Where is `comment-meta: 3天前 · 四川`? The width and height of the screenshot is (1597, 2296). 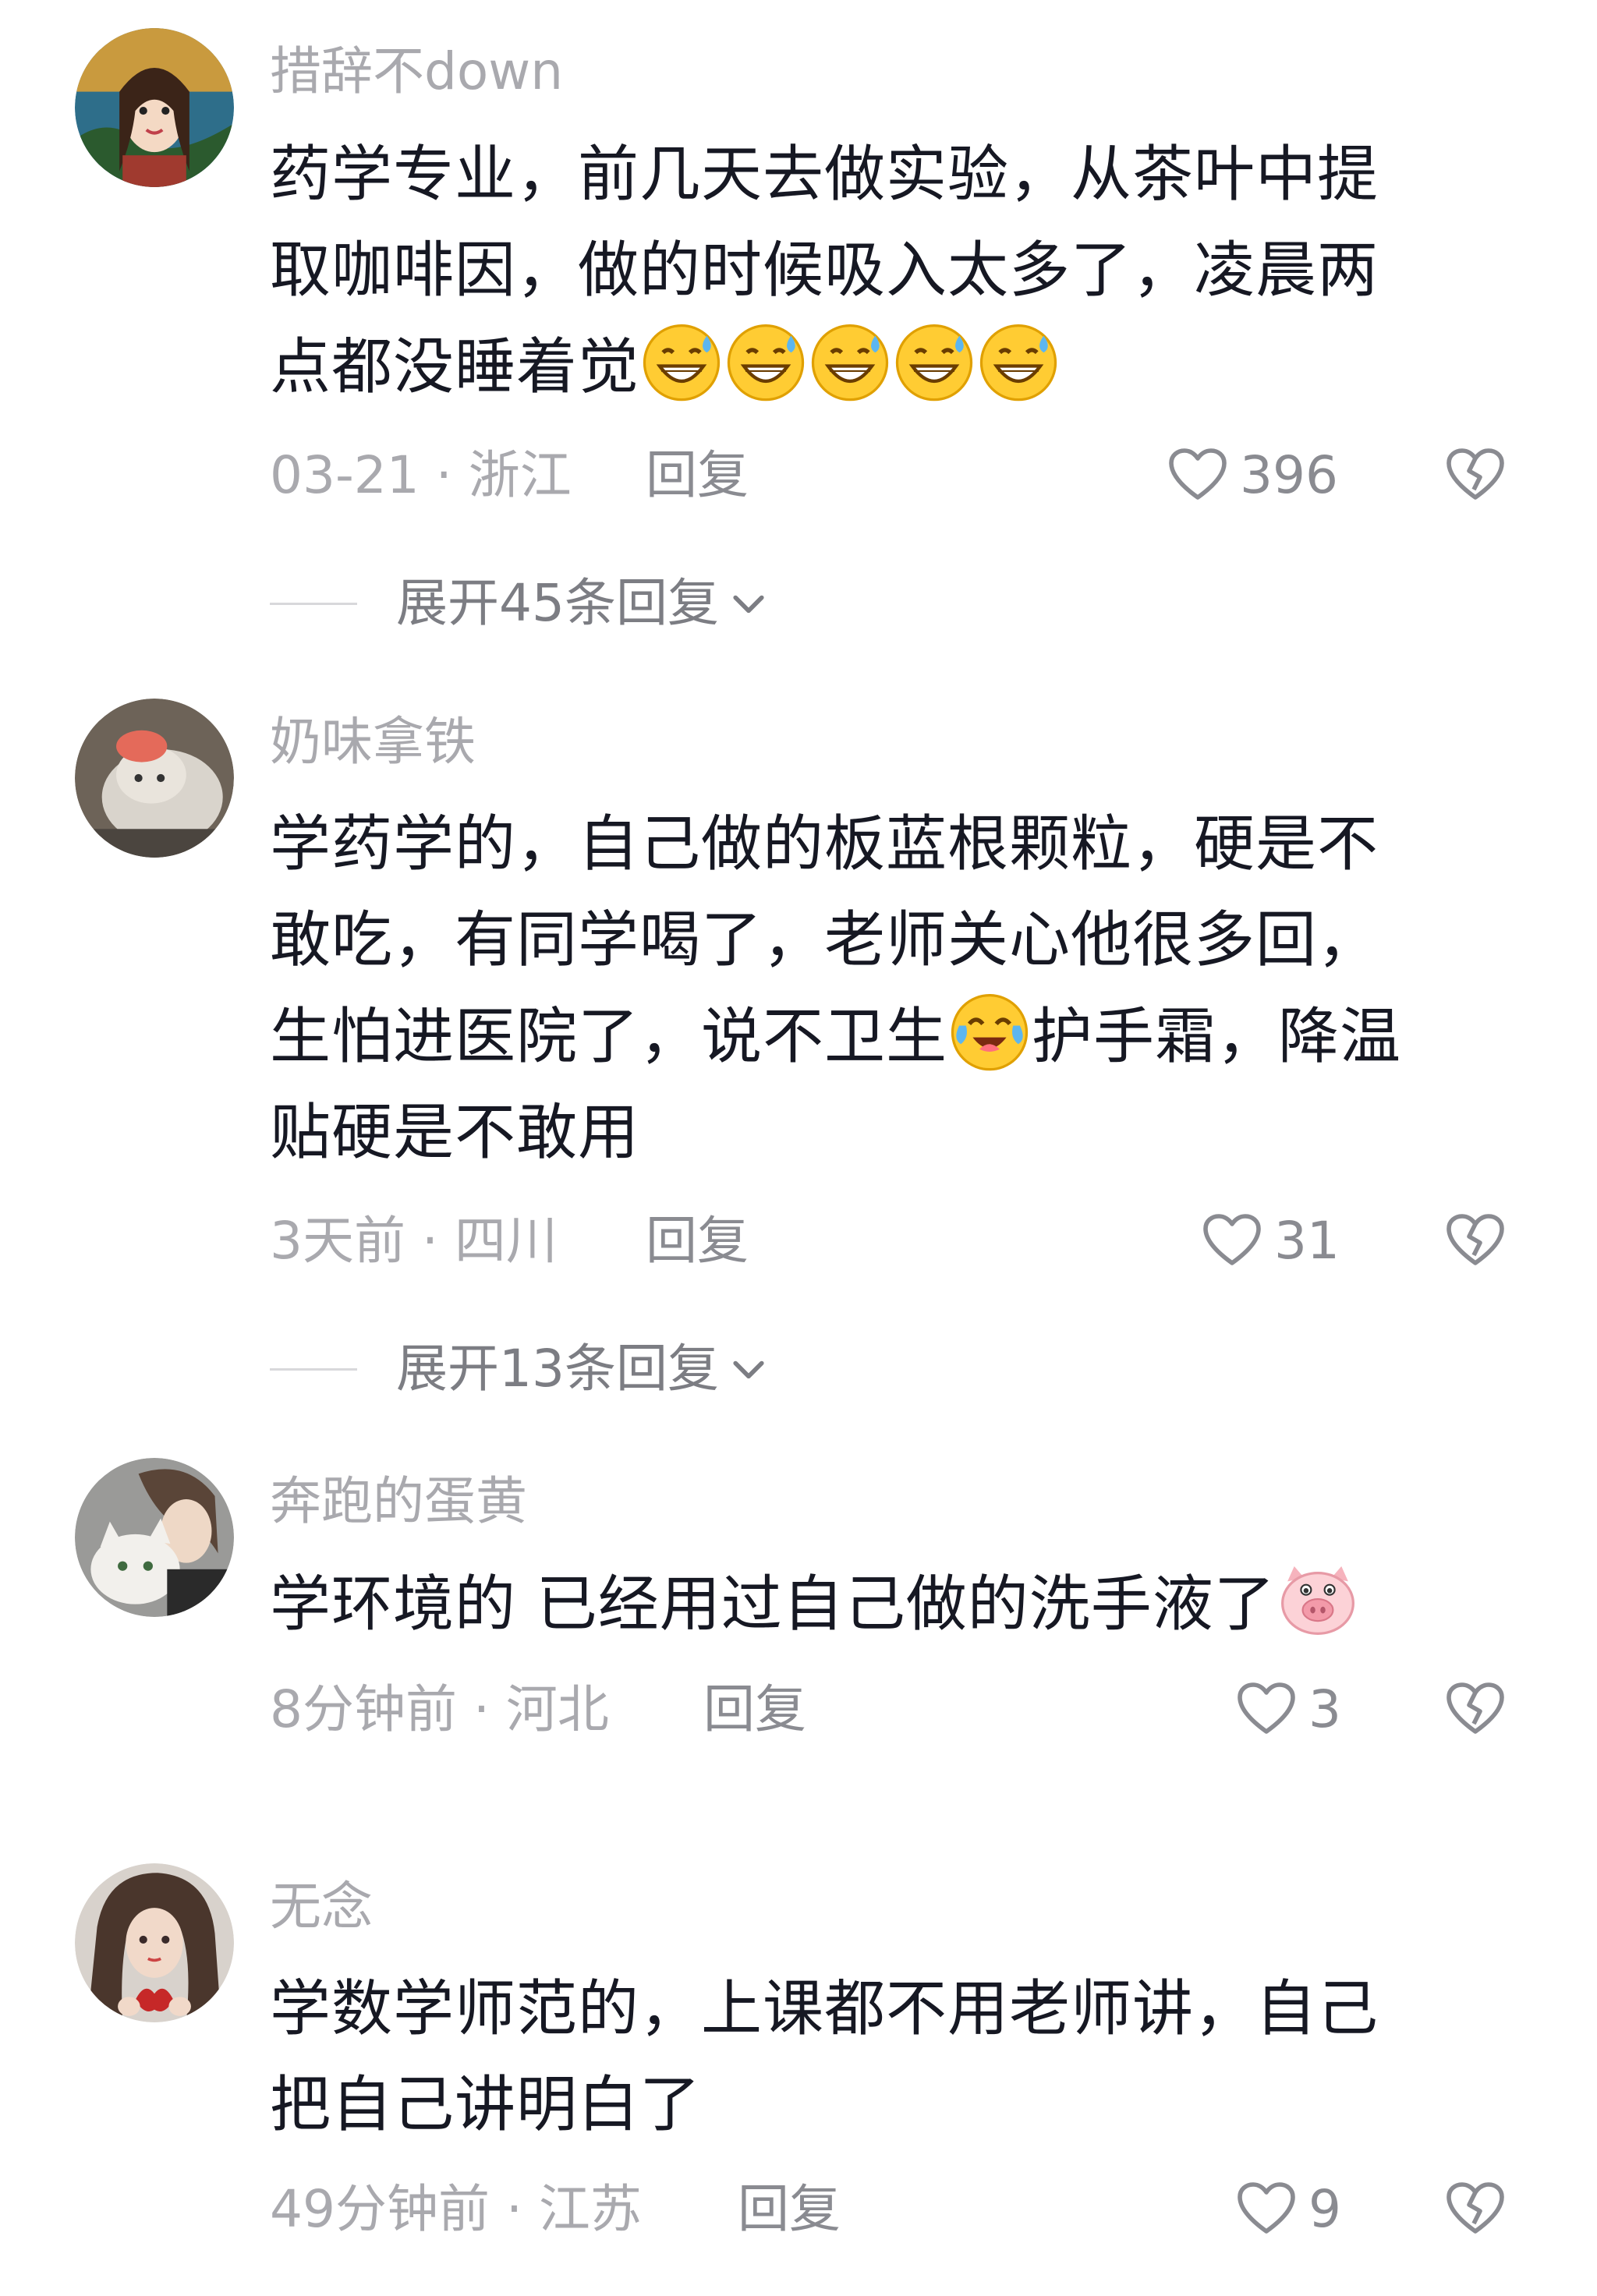
comment-meta: 3天前 · 四川 is located at coordinates (414, 1241).